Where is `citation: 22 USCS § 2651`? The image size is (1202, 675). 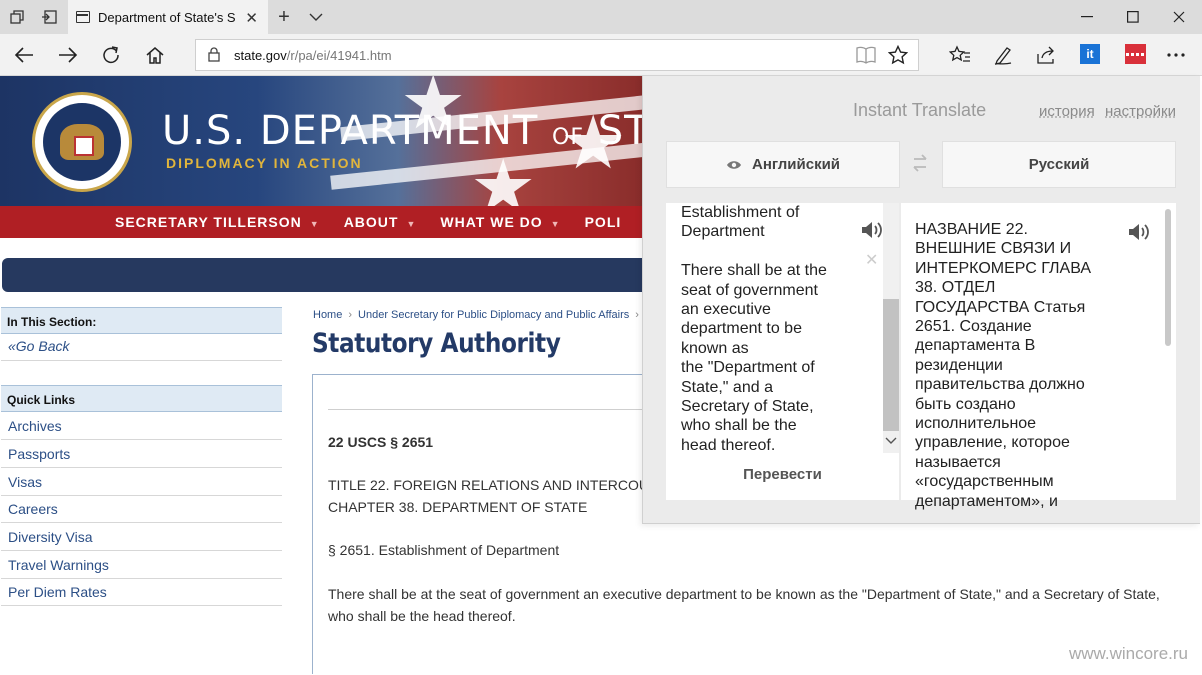 citation: 22 USCS § 2651 is located at coordinates (381, 442).